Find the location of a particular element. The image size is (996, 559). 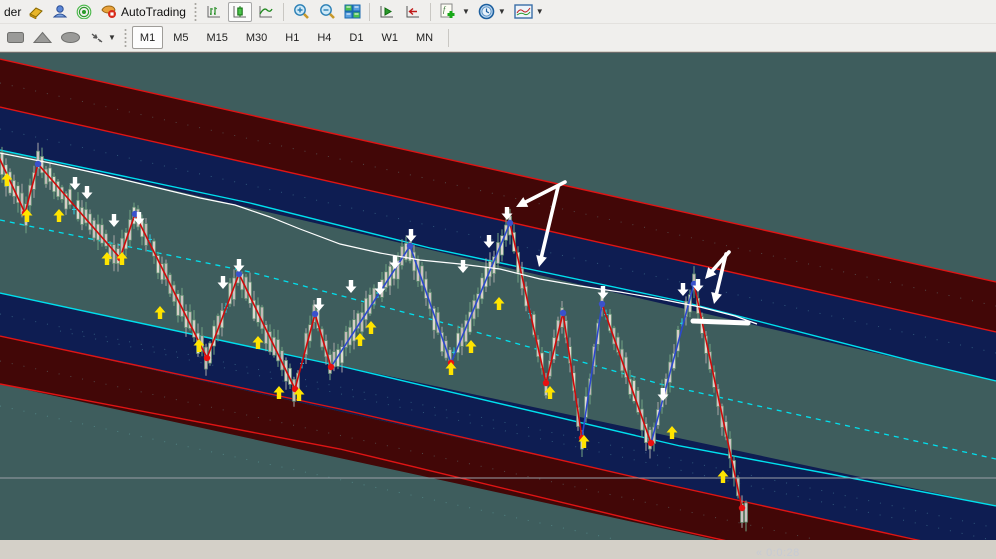

tf-button-h1: H1 is located at coordinates (292, 37).